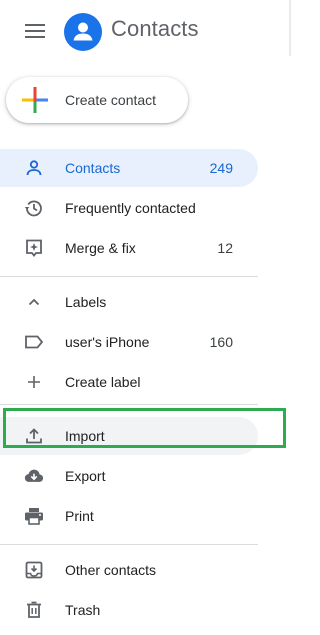  What do you see at coordinates (34, 248) in the screenshot?
I see `merge-sparkle-icon` at bounding box center [34, 248].